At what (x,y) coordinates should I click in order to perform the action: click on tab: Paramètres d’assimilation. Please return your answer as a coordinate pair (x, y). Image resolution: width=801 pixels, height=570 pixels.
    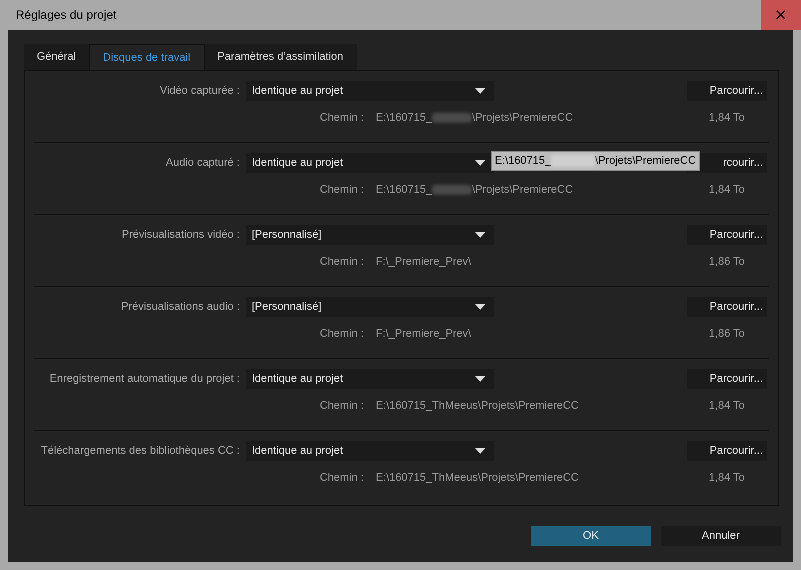
    Looking at the image, I should click on (280, 57).